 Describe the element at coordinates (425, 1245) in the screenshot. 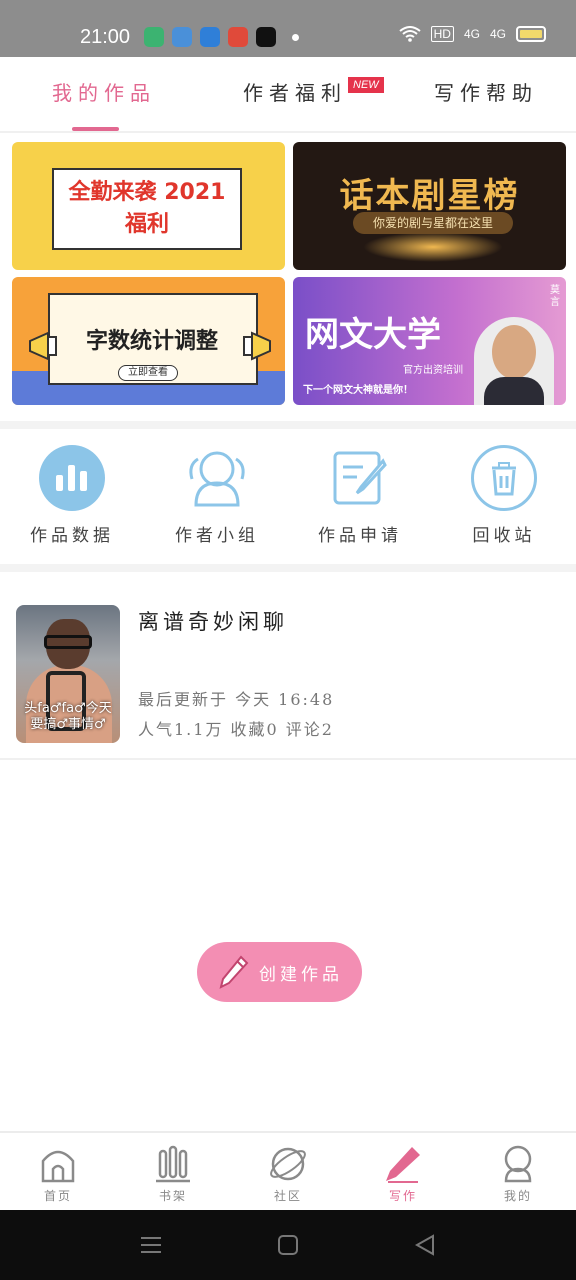

I see `back-icon` at that location.